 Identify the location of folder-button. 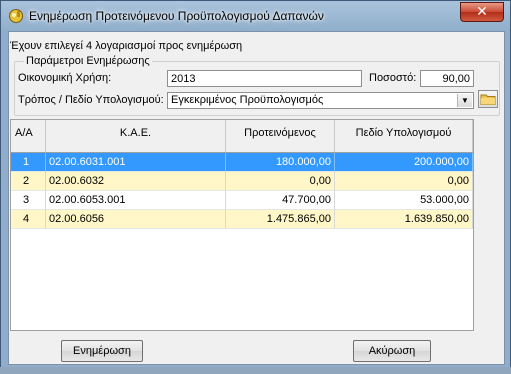
(488, 99).